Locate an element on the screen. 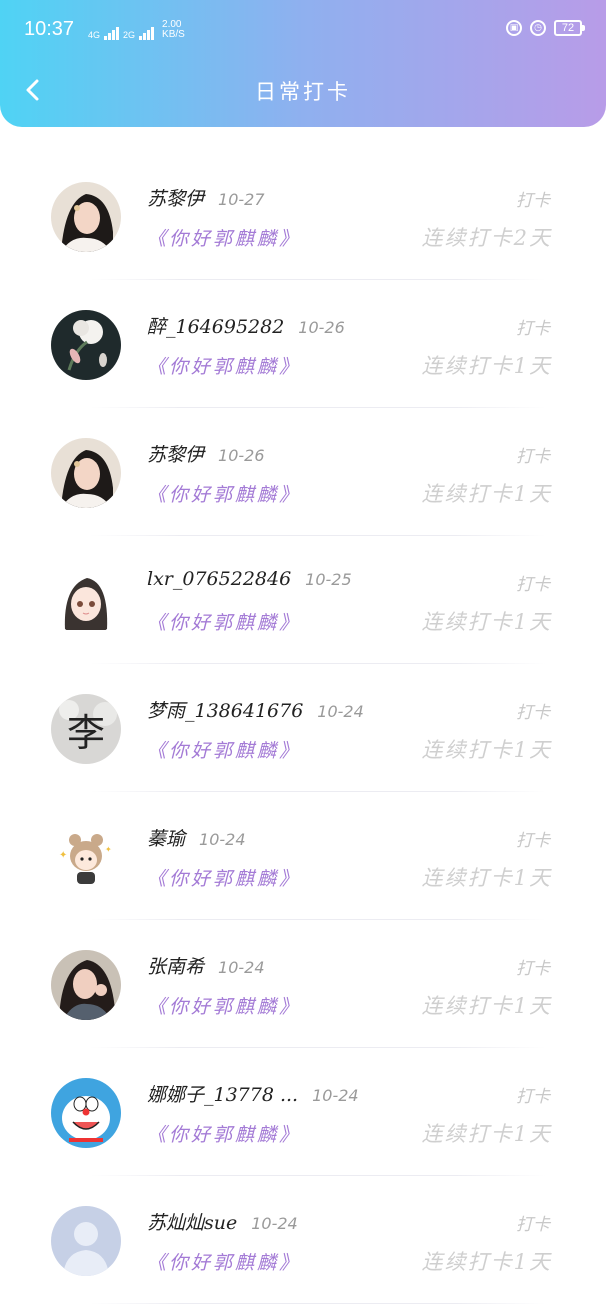 This screenshot has width=606, height=1304. user-name-line: 苏灿灿sue 10-24 is located at coordinates (222, 1221).